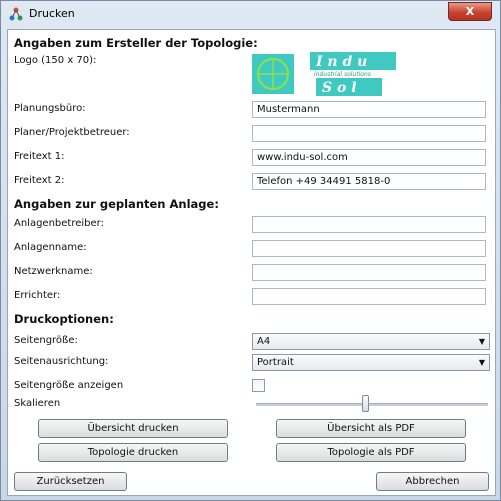 The image size is (501, 501). What do you see at coordinates (372, 404) in the screenshot?
I see `scale-slider-track` at bounding box center [372, 404].